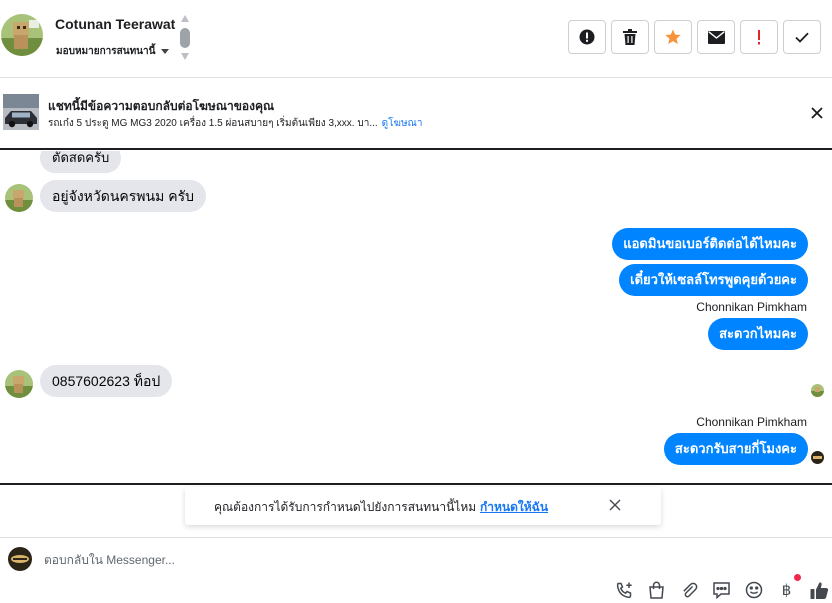 The width and height of the screenshot is (832, 603). What do you see at coordinates (722, 590) in the screenshot?
I see `saved-replies-icon` at bounding box center [722, 590].